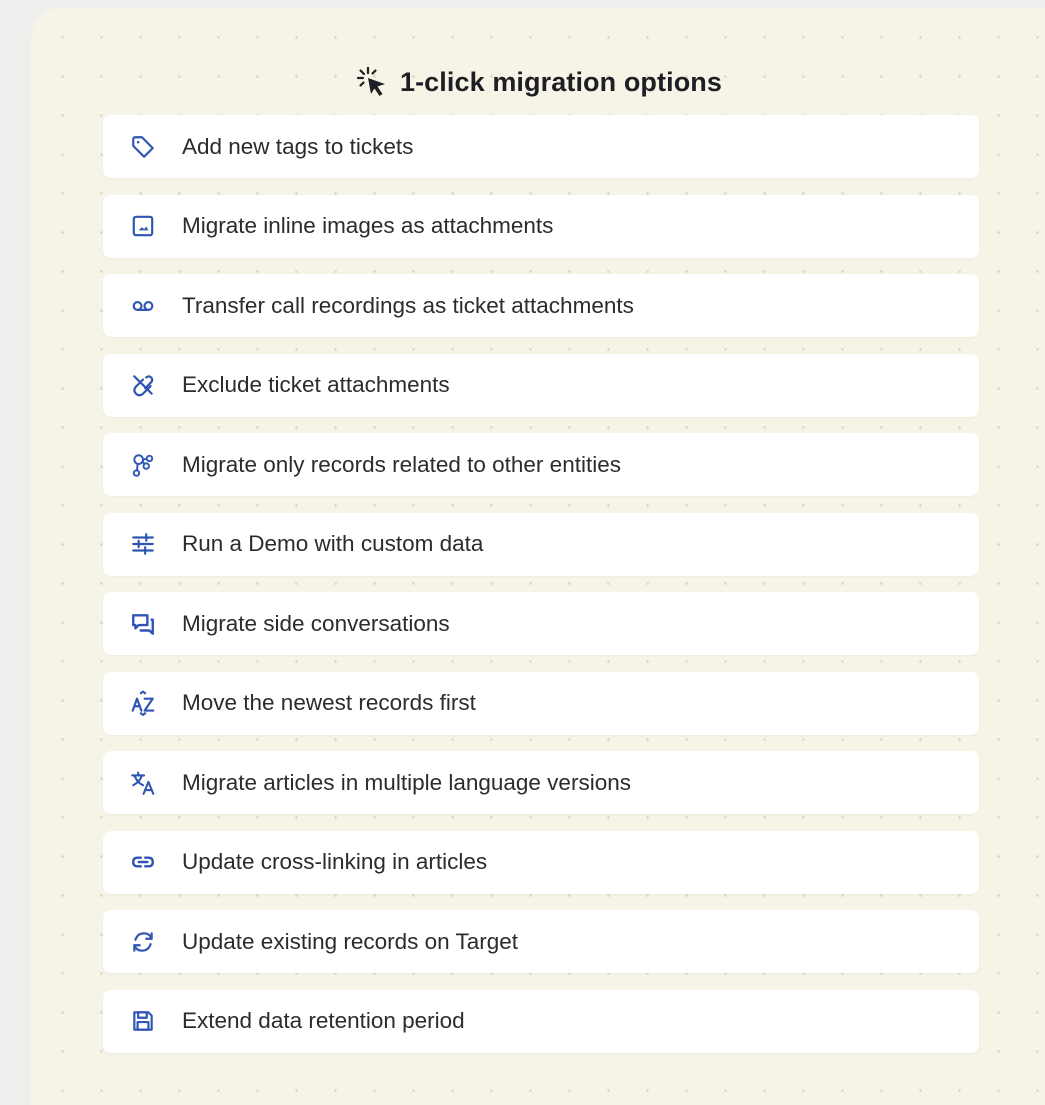 The width and height of the screenshot is (1045, 1105). What do you see at coordinates (541, 146) in the screenshot?
I see `option-add-tags: Add new tags to tickets` at bounding box center [541, 146].